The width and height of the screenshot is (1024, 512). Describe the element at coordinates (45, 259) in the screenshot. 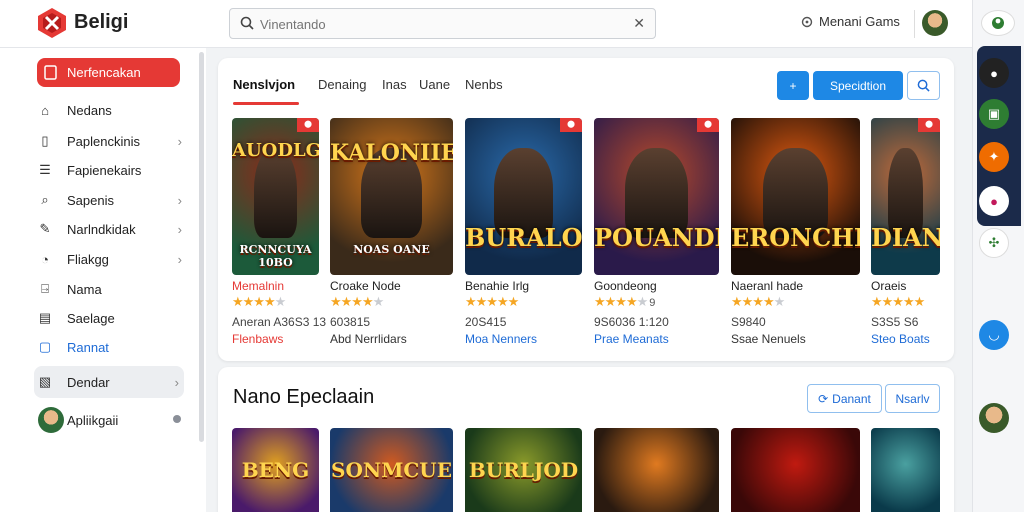

I see `chart-icon: ◔` at that location.